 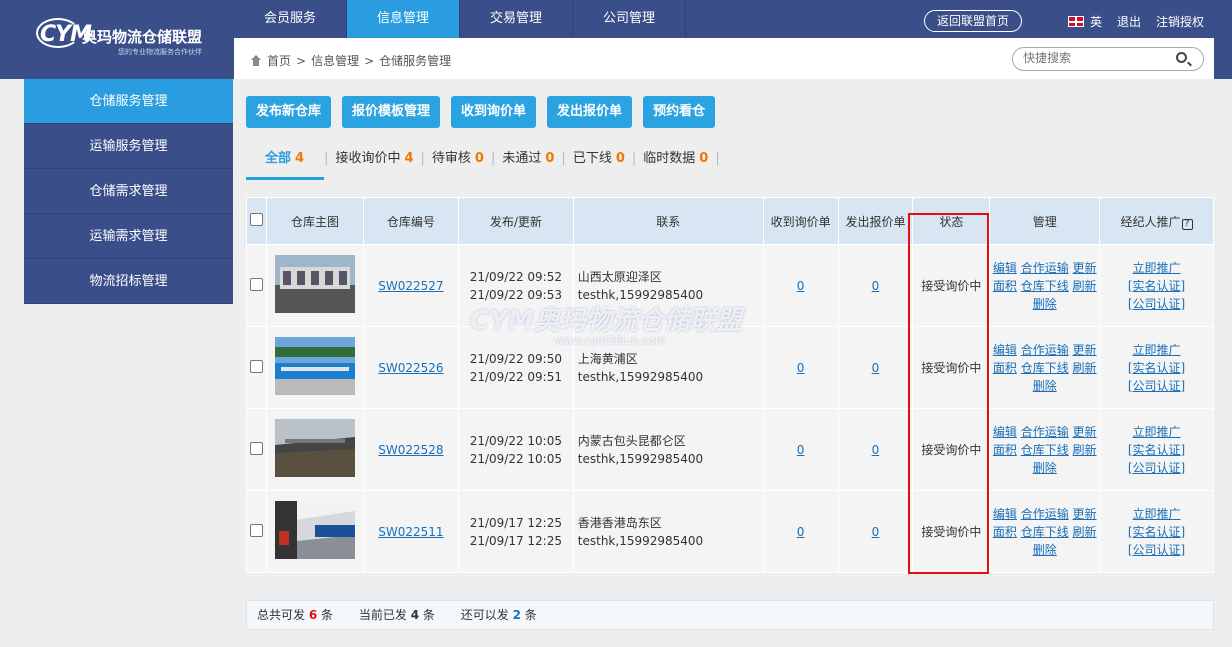 What do you see at coordinates (730, 615) in the screenshot?
I see `quota-summary: 总共可发 6 条 当前已发 4 条 还可以发 2 条` at bounding box center [730, 615].